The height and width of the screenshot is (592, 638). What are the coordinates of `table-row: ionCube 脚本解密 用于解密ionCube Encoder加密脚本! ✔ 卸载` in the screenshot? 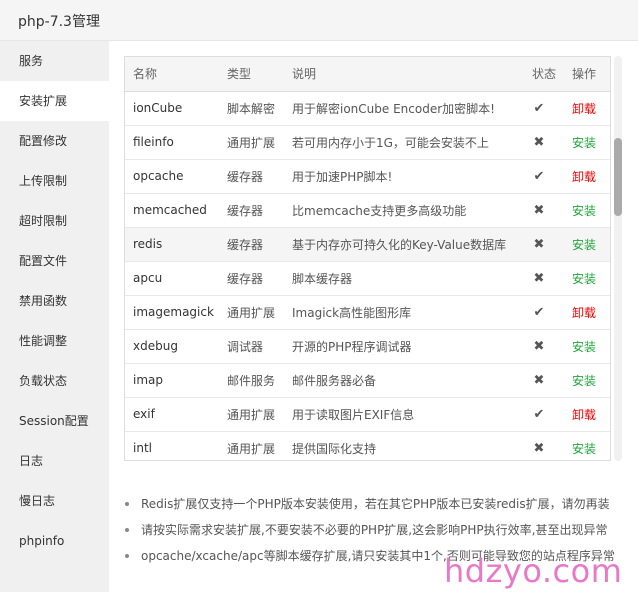 It's located at (367, 108).